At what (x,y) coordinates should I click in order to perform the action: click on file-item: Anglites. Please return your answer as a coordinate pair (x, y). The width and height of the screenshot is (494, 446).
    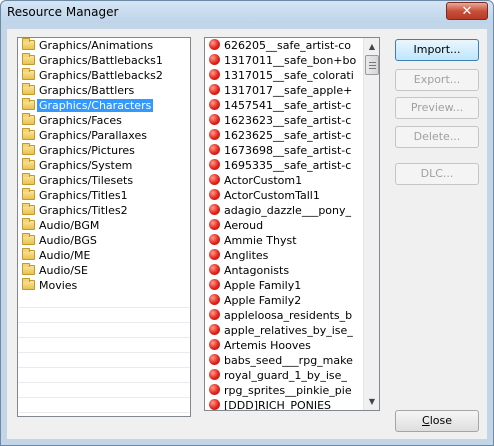
    Looking at the image, I should click on (285, 255).